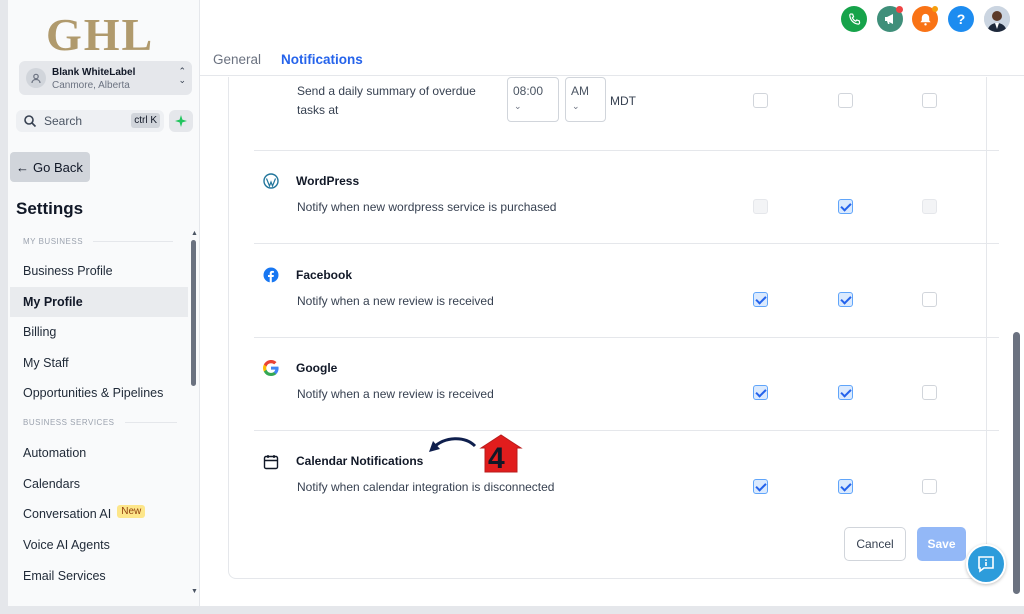 This screenshot has height=614, width=1024. I want to click on avatar, so click(36, 78).